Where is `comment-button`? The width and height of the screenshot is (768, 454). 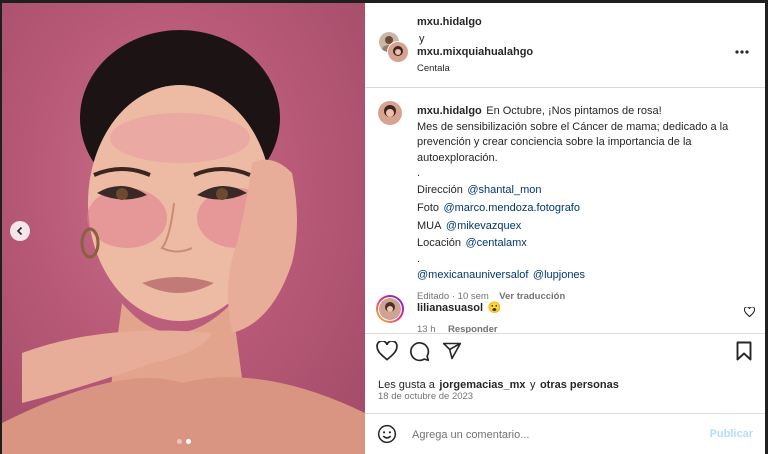 comment-button is located at coordinates (419, 354).